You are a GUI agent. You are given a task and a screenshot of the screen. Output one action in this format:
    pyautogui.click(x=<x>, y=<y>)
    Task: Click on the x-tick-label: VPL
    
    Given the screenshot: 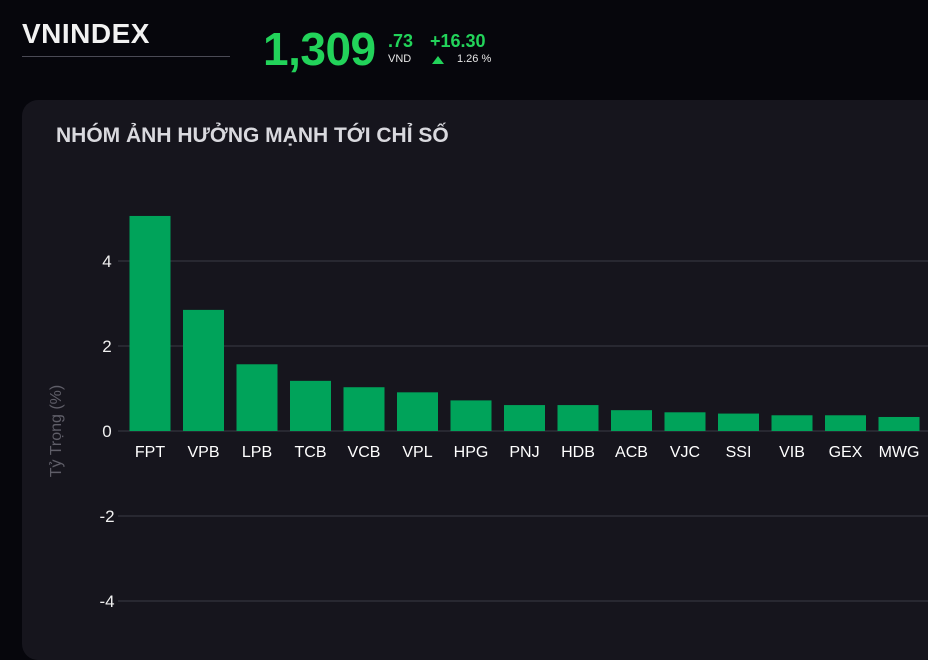 What is the action you would take?
    pyautogui.click(x=417, y=452)
    